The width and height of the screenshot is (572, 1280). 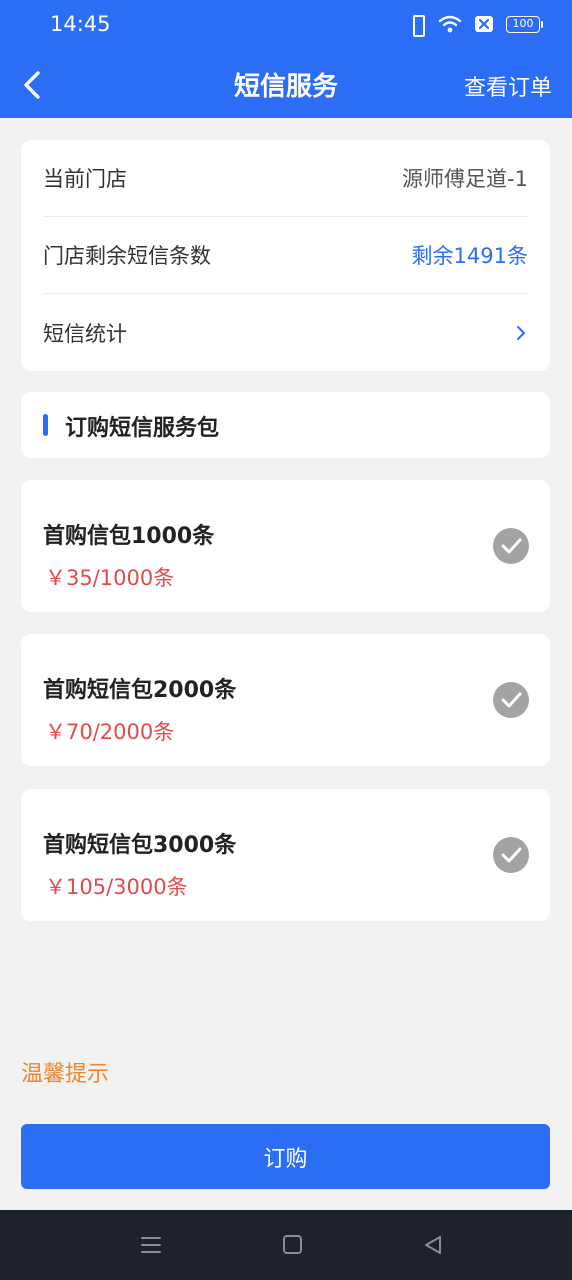 What do you see at coordinates (65, 1072) in the screenshot?
I see `tips-link: 温馨提示` at bounding box center [65, 1072].